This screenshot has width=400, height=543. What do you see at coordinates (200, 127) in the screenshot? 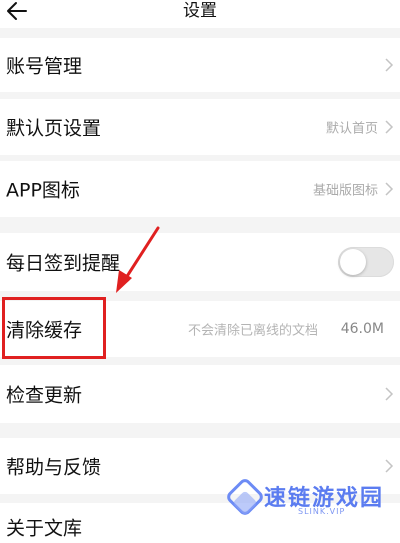
I see `settings-item-default-page: 默认页设置 默认首页` at bounding box center [200, 127].